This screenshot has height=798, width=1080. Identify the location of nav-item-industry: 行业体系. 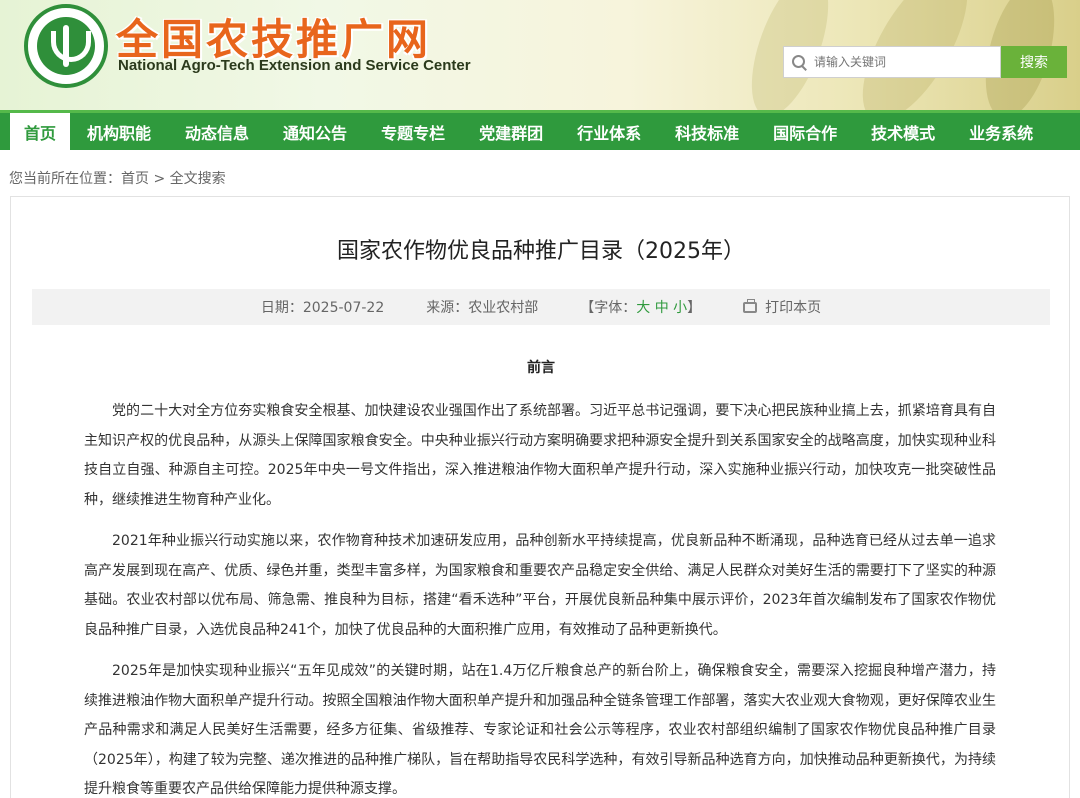
(609, 131).